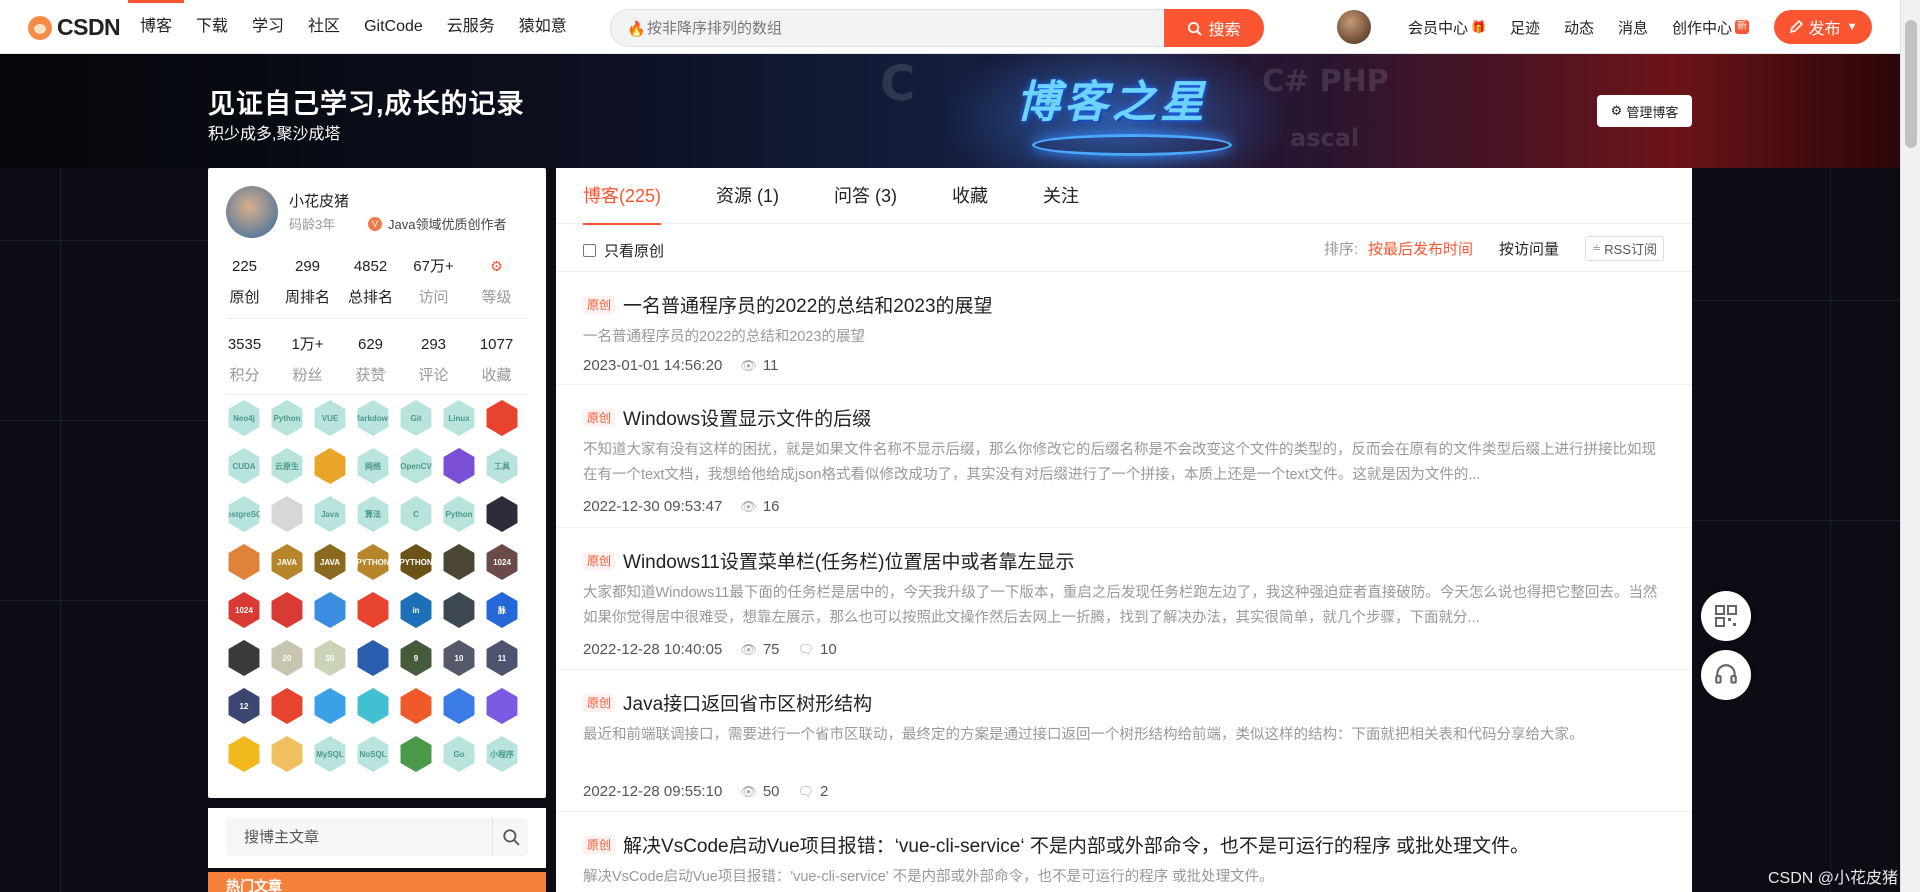  What do you see at coordinates (747, 702) in the screenshot?
I see `article-title: Java接口返回省市区树形结构` at bounding box center [747, 702].